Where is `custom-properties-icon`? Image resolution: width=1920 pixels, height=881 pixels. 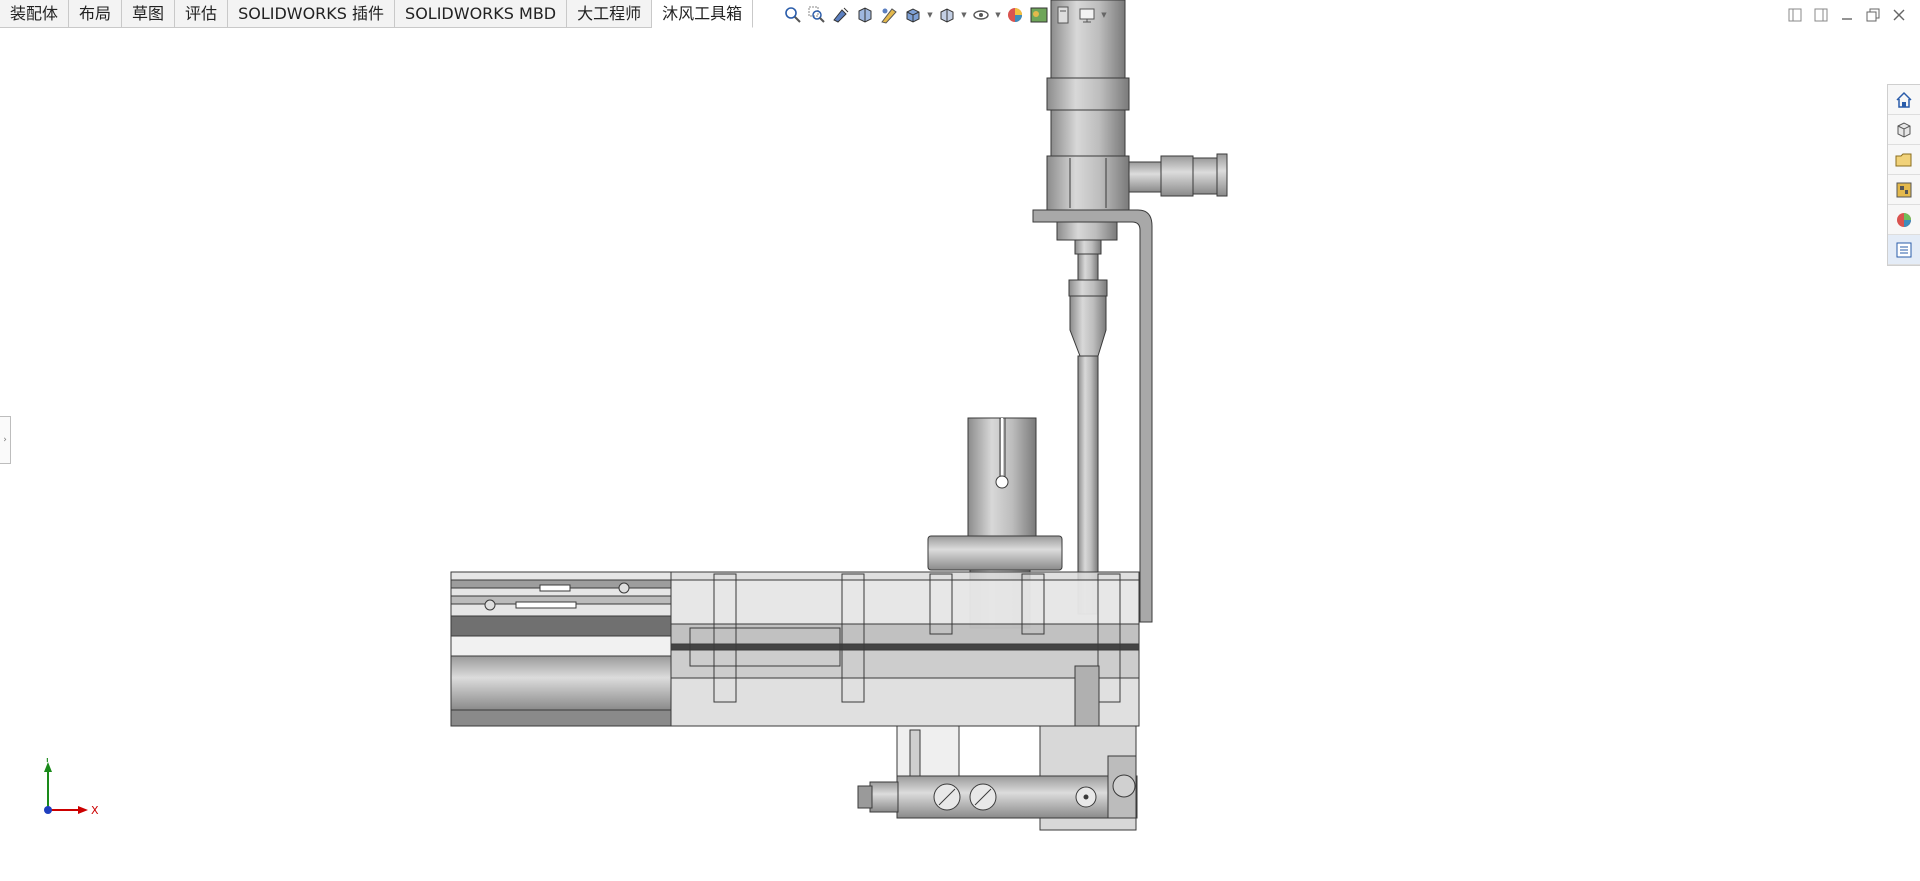
custom-properties-icon is located at coordinates (1904, 250).